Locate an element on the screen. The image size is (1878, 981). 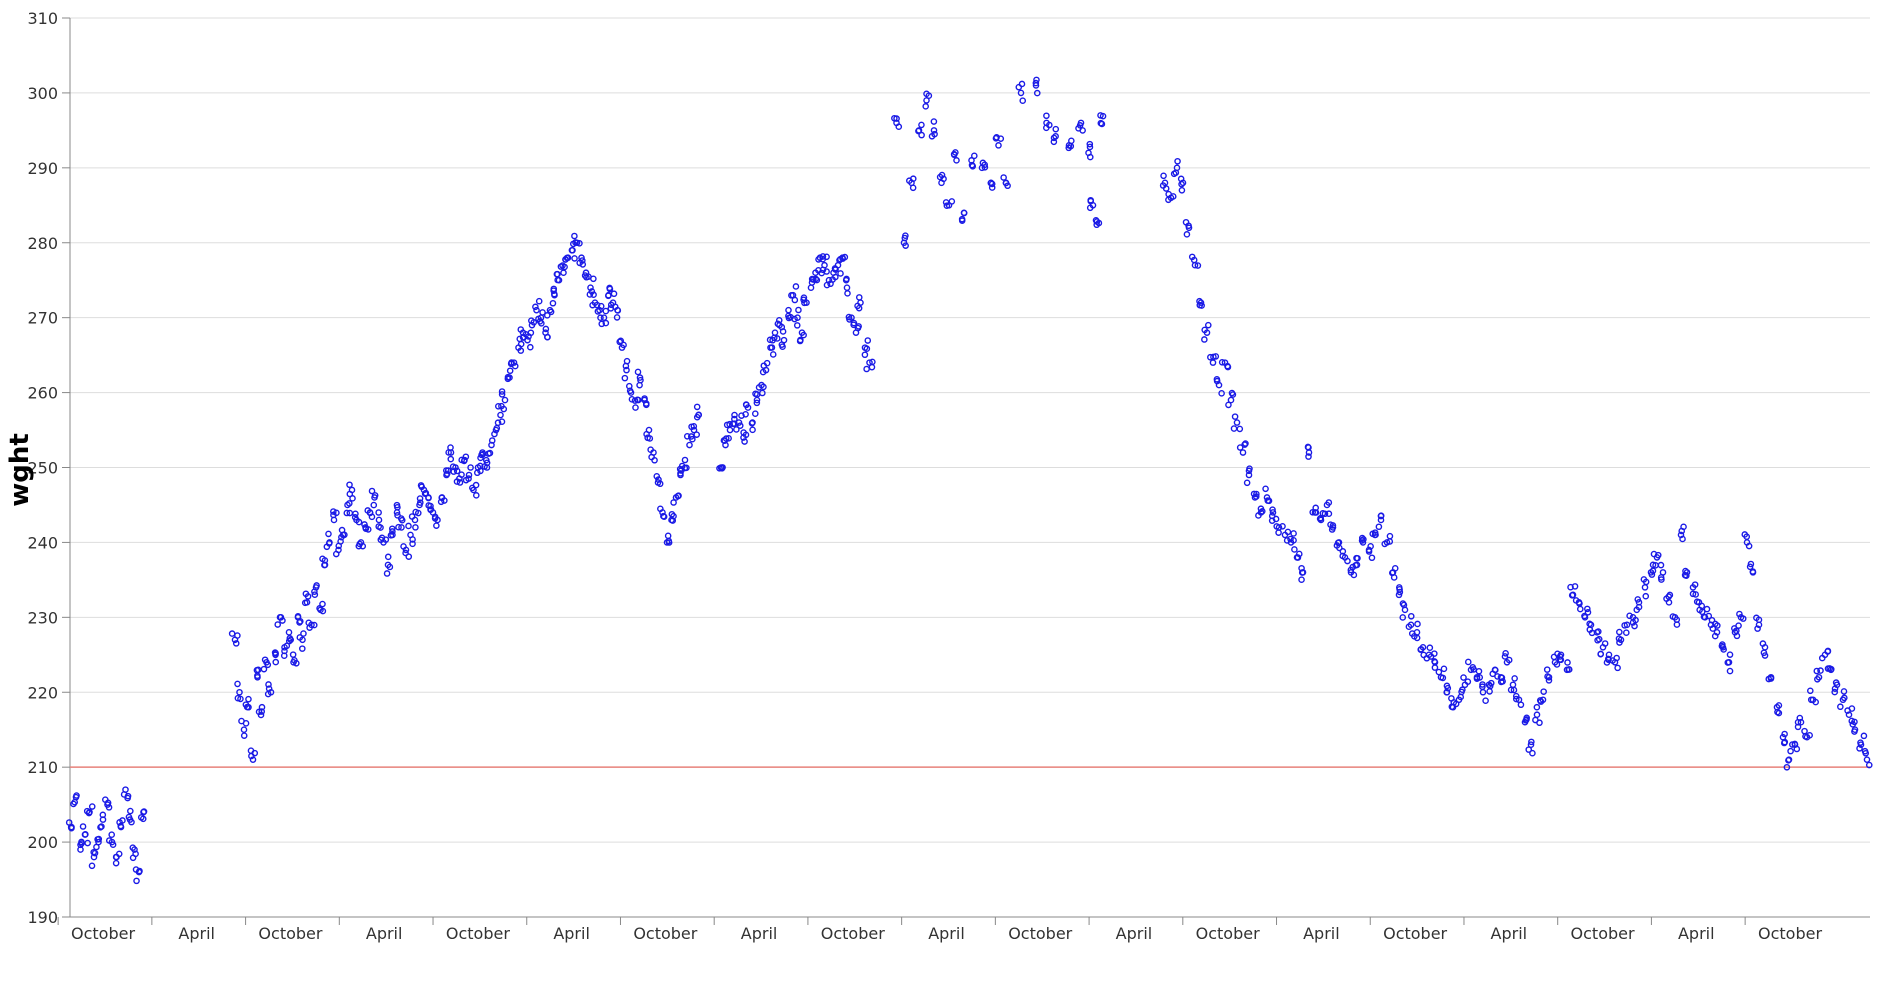
y-tick-label: 240 is located at coordinates (42, 542).